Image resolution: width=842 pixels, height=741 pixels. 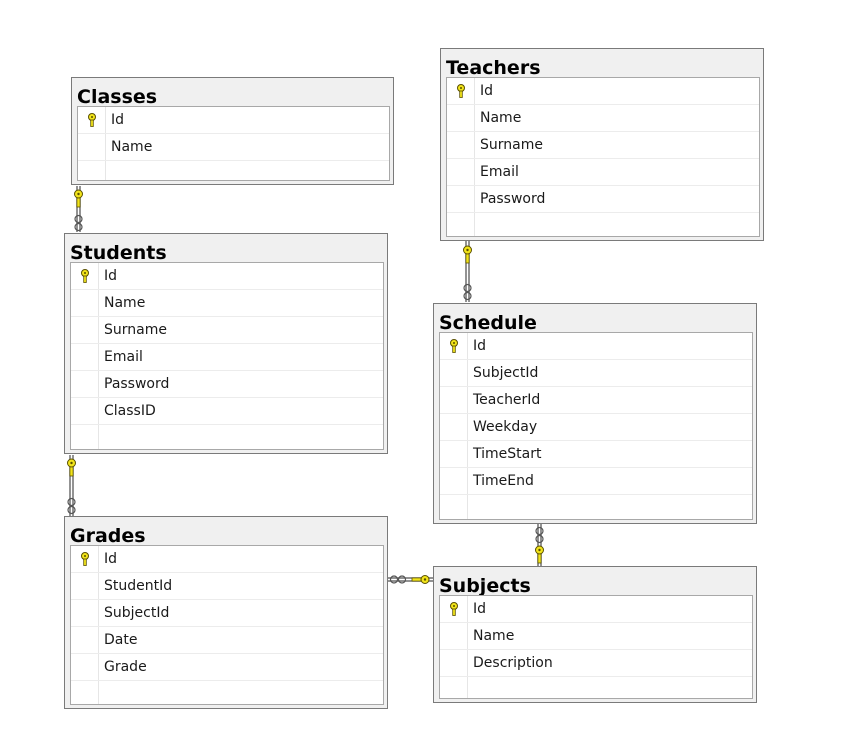 What do you see at coordinates (227, 411) in the screenshot?
I see `column-row-classid: ClassID` at bounding box center [227, 411].